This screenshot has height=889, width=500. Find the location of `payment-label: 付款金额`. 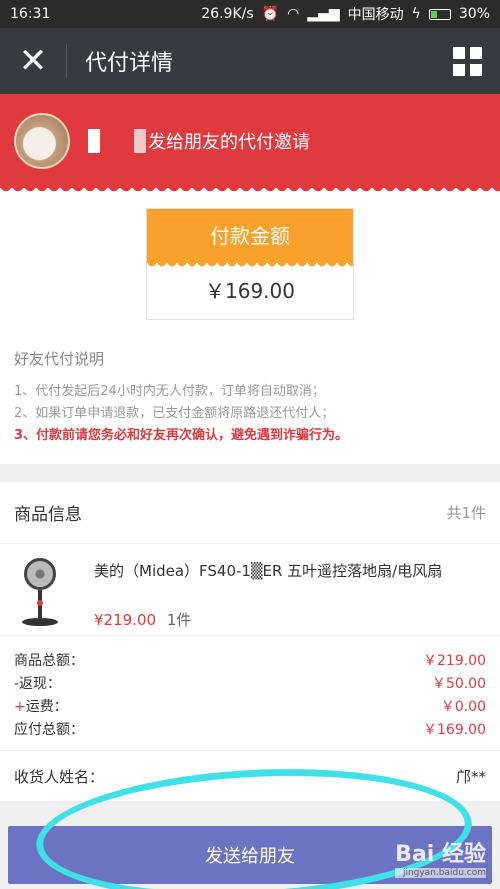

payment-label: 付款金额 is located at coordinates (250, 238).